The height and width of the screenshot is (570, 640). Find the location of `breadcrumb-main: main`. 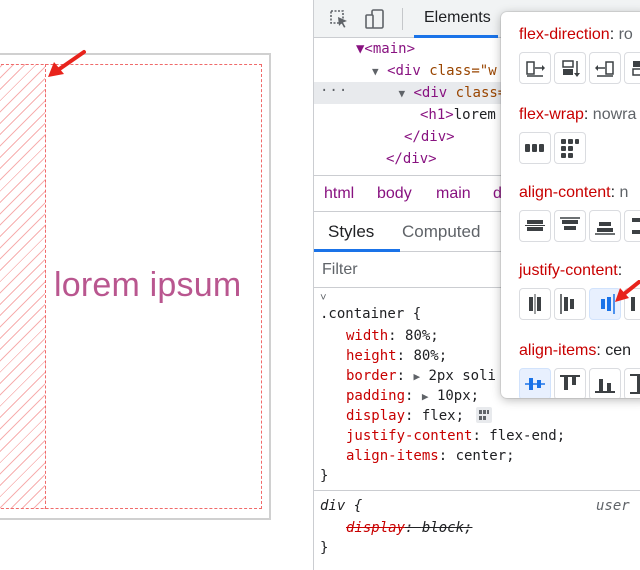

breadcrumb-main: main is located at coordinates (453, 194).